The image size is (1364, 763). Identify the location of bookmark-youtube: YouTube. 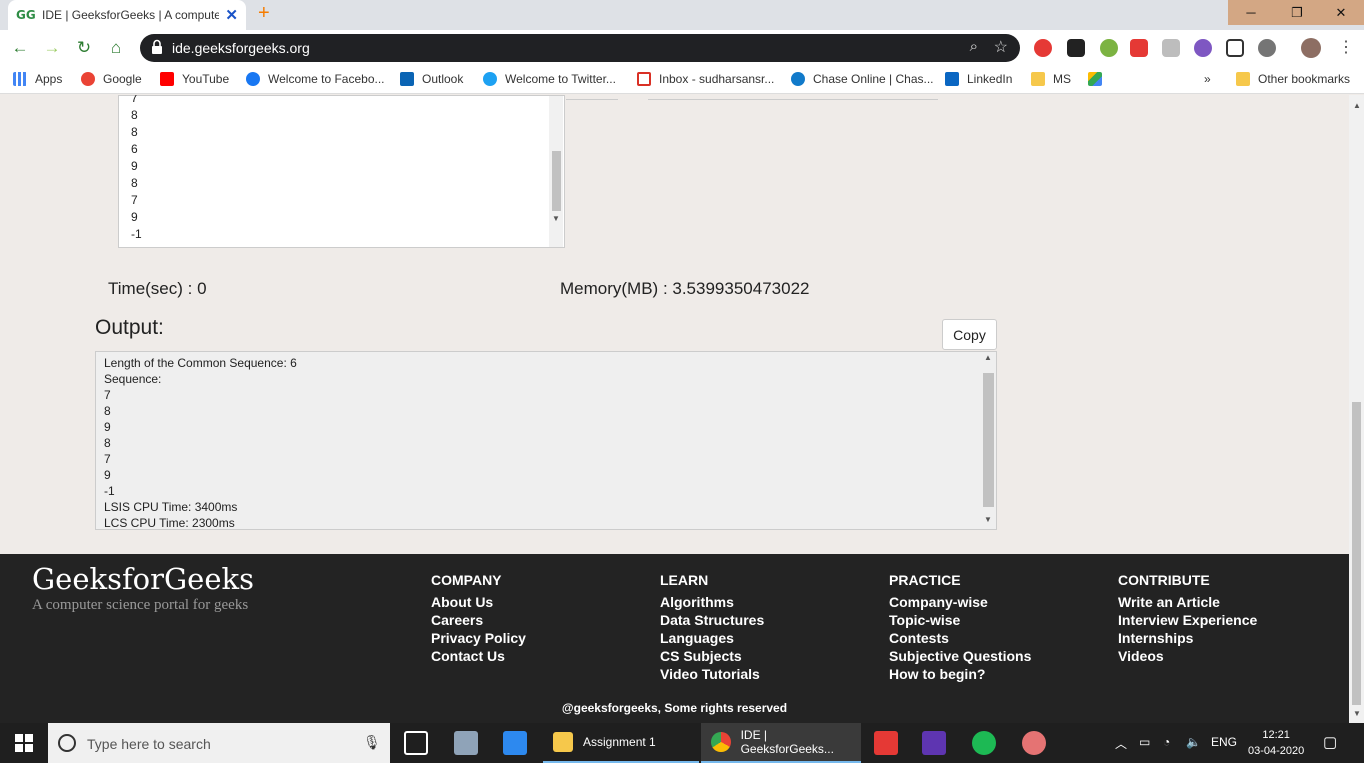
(194, 79).